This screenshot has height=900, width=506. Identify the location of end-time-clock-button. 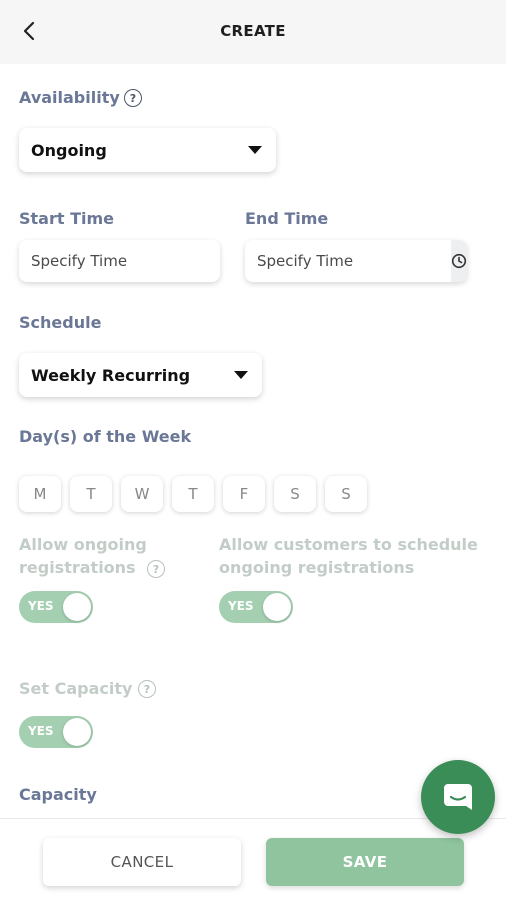
(459, 261).